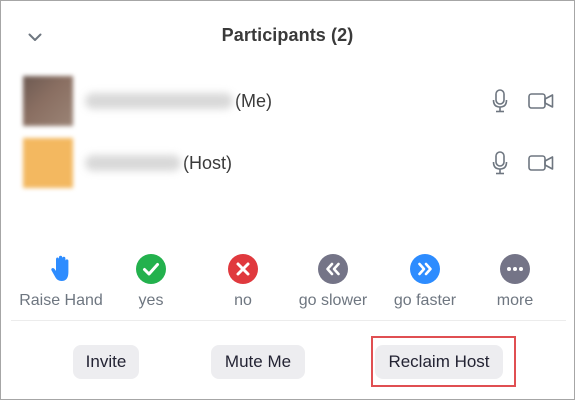  What do you see at coordinates (515, 300) in the screenshot?
I see `reaction-label: more` at bounding box center [515, 300].